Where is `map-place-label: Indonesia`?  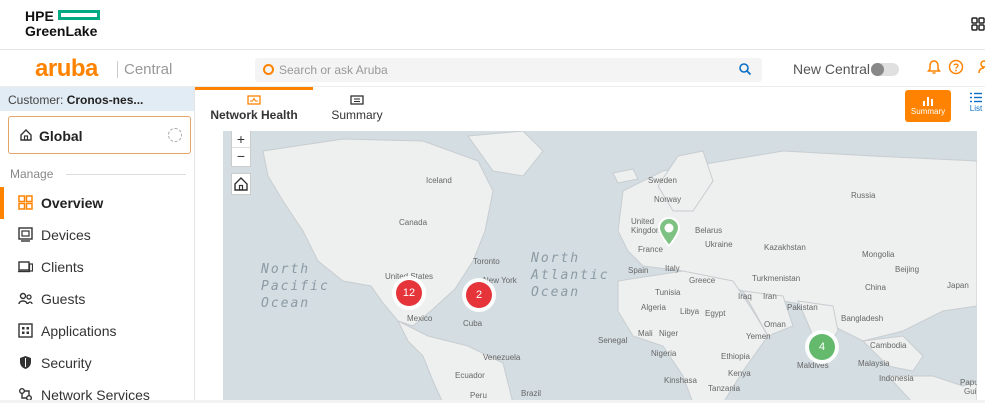
map-place-label: Indonesia is located at coordinates (896, 378).